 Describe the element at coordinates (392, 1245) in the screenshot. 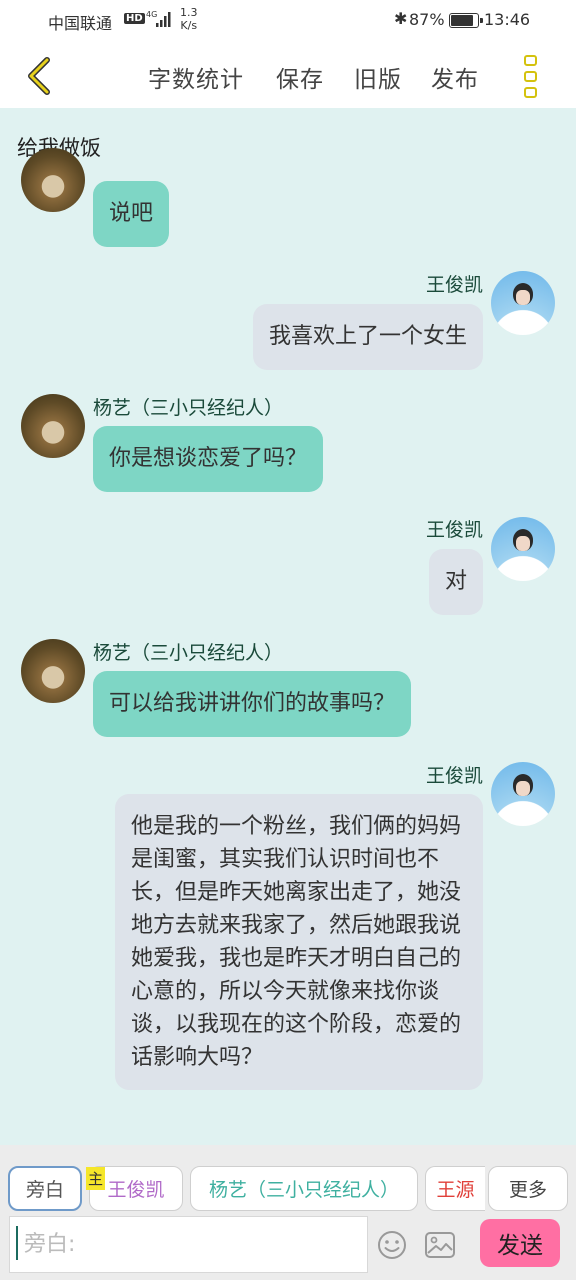

I see `emoji-icon` at that location.